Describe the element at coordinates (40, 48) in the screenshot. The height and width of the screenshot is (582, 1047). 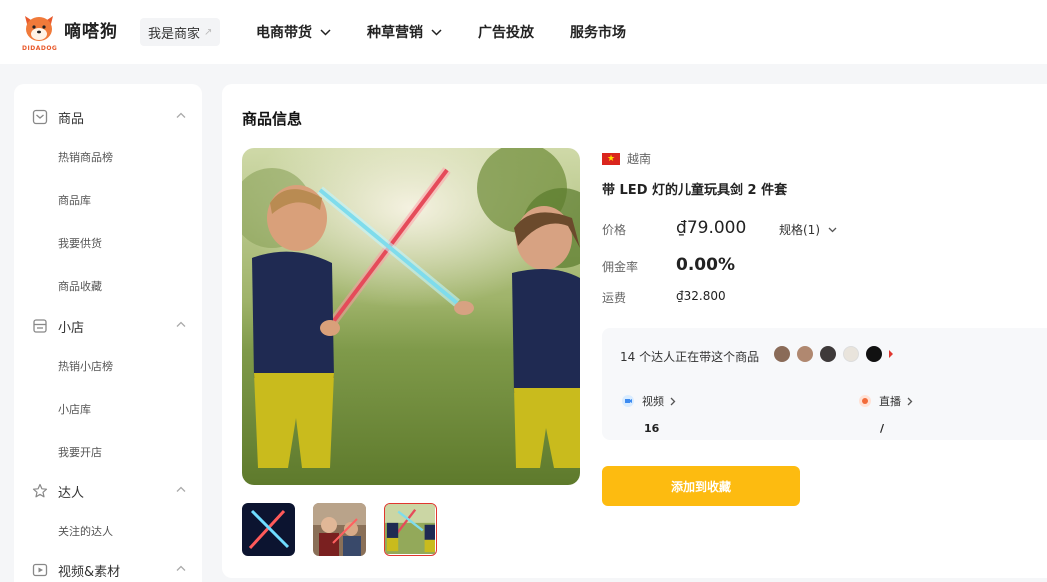
I see `brand-sub: DIDADOG` at that location.